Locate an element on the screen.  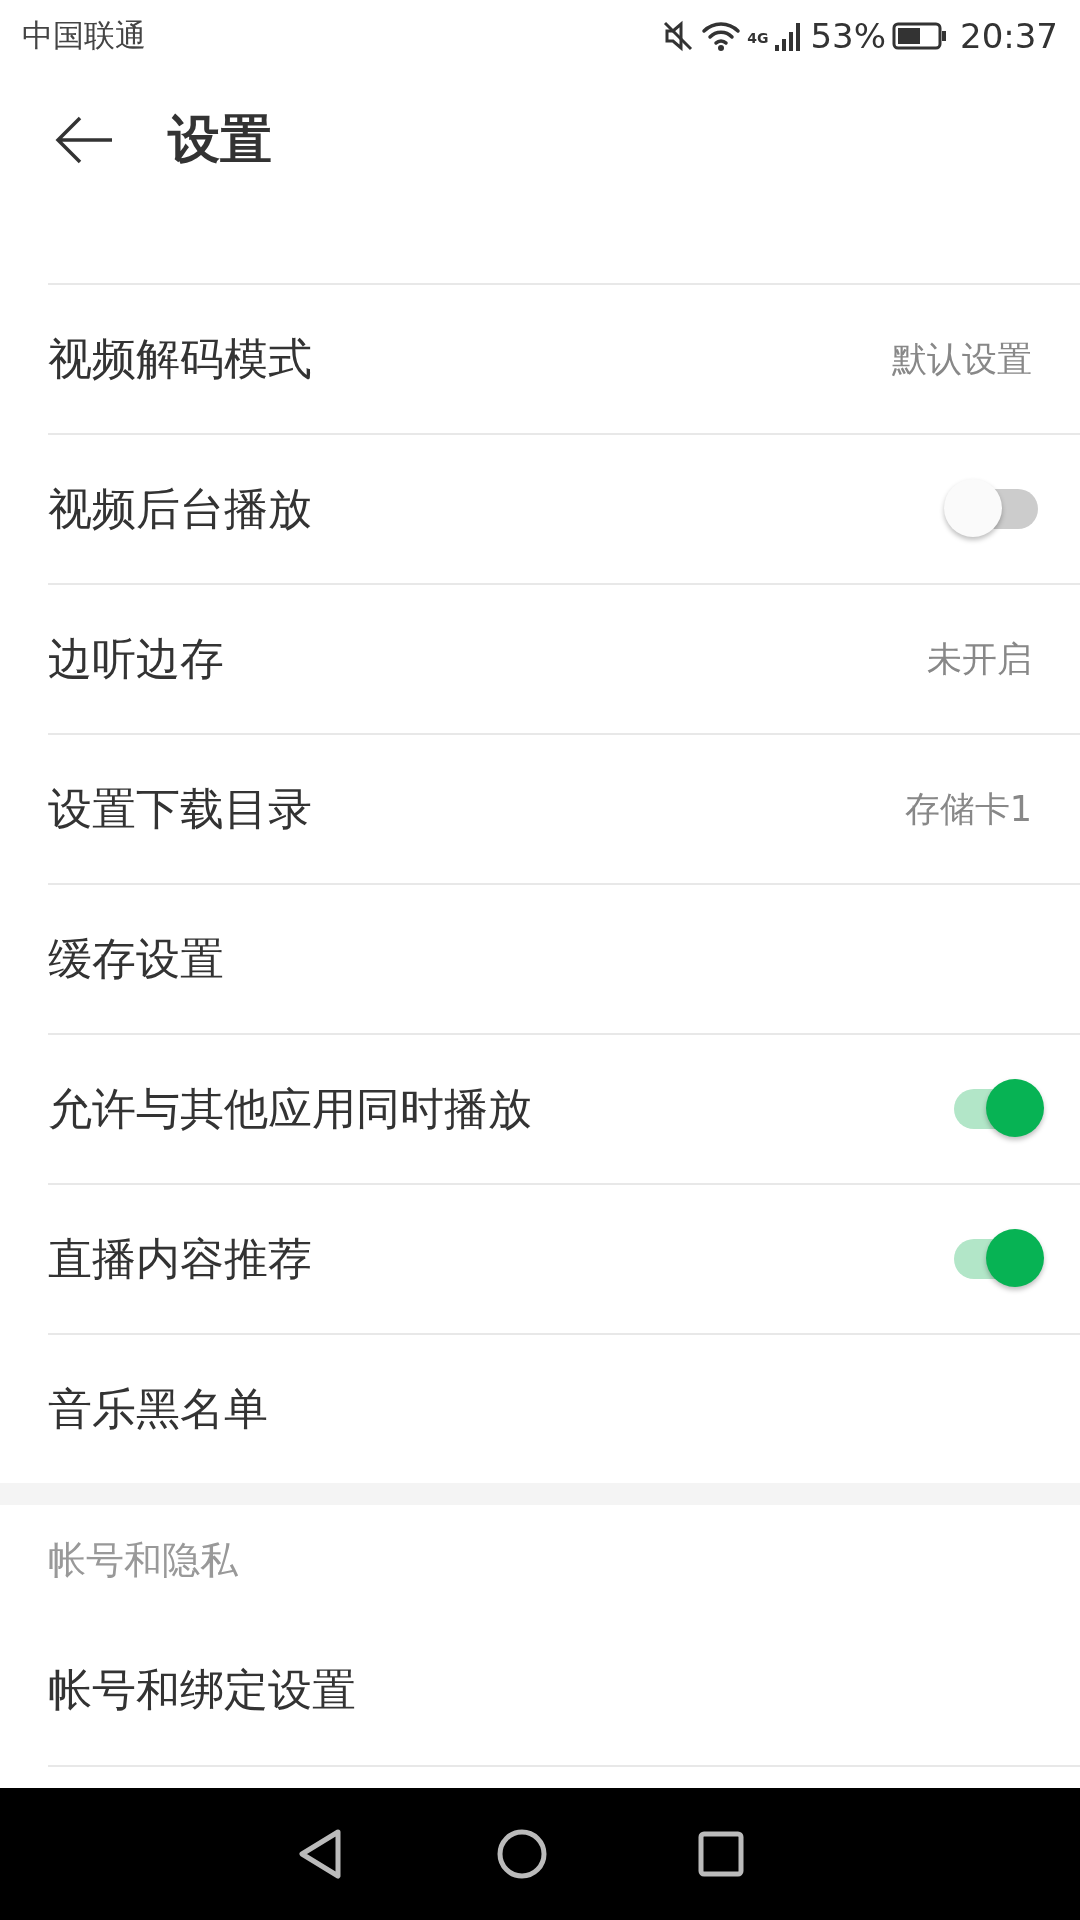
row-label: 帐号和绑定设置 is located at coordinates (202, 1689).